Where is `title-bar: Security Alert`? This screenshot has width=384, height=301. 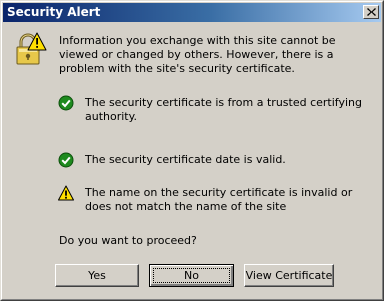
title-bar: Security Alert is located at coordinates (192, 12).